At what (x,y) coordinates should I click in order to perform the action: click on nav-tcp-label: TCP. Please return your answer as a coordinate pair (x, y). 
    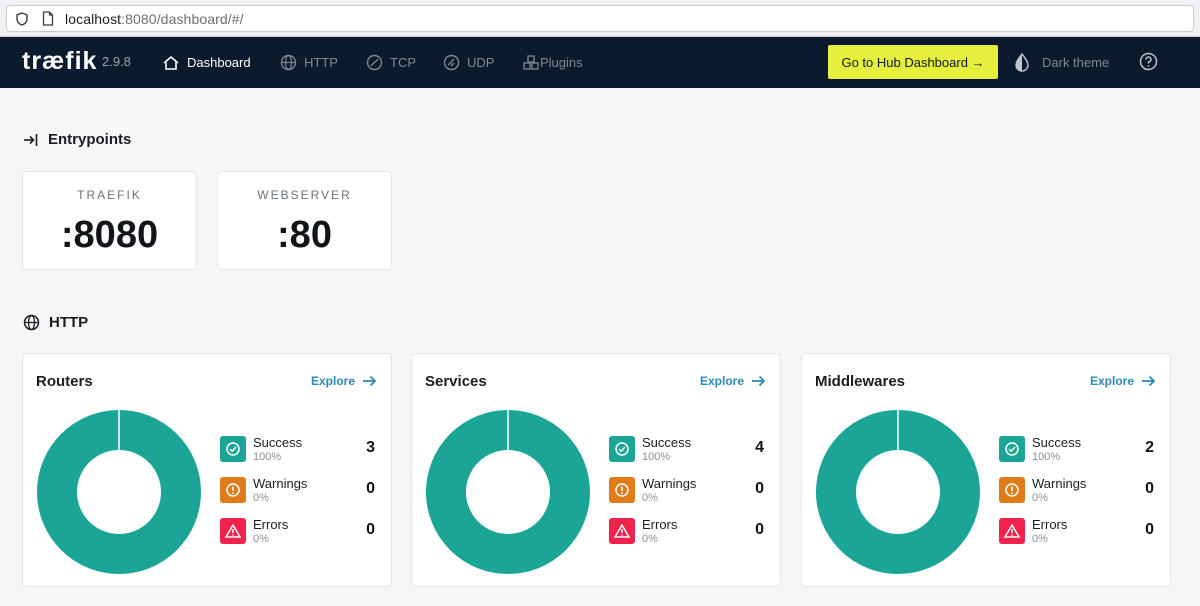
    Looking at the image, I should click on (403, 62).